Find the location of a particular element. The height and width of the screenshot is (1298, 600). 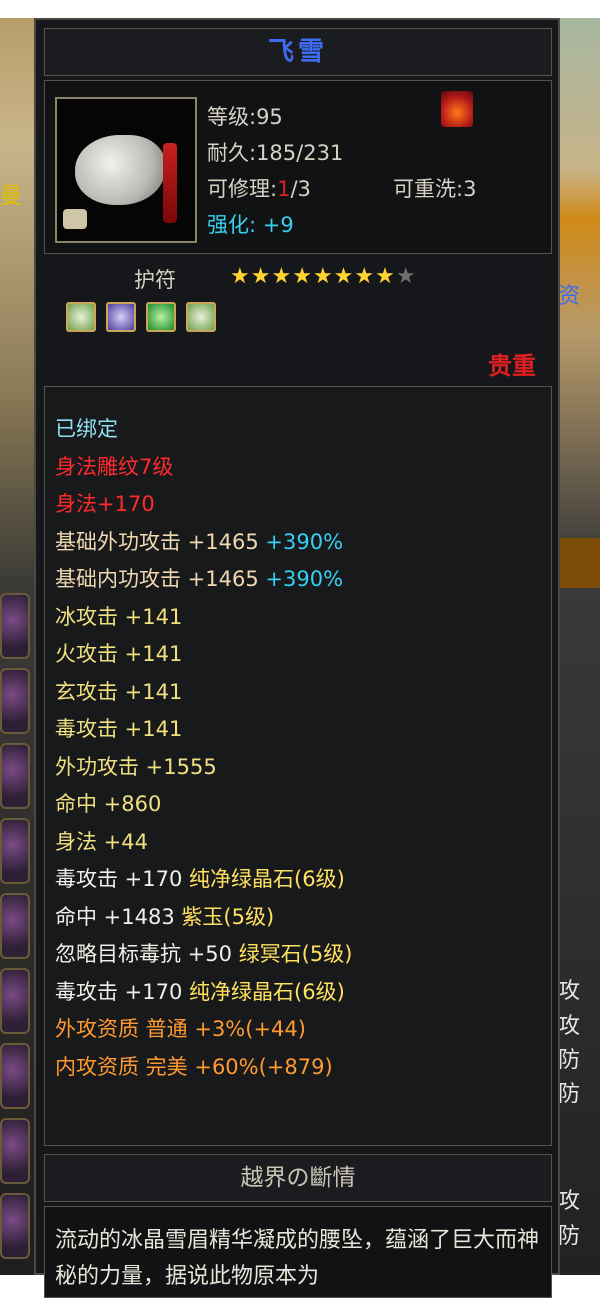

property-line: 身法 +44 is located at coordinates (101, 842).